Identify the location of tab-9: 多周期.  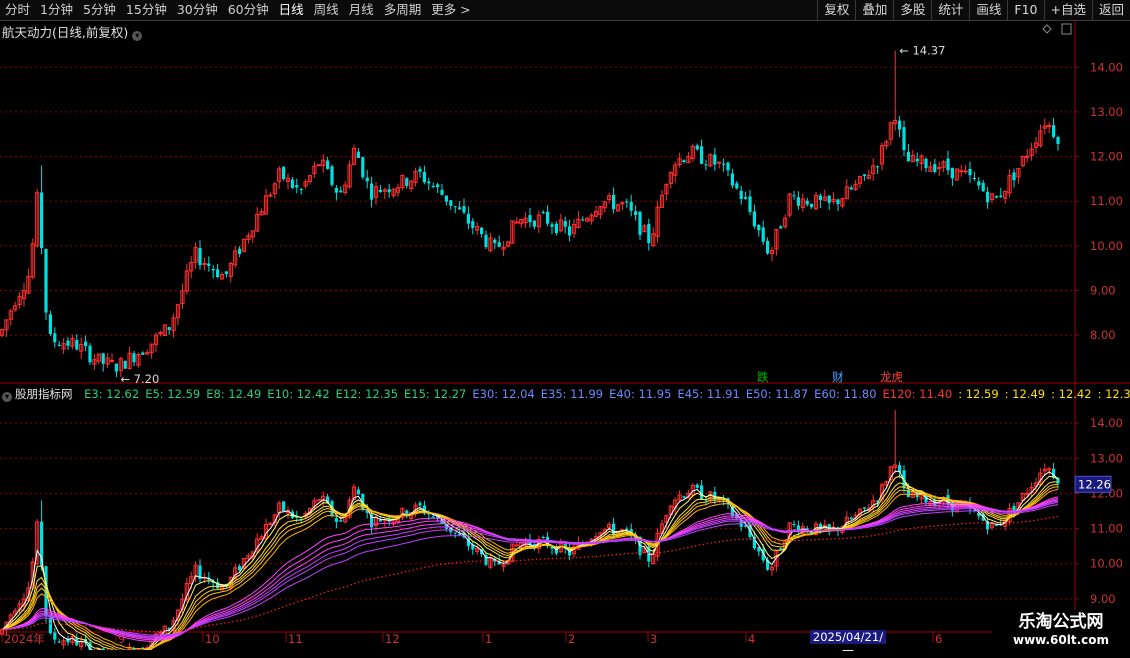
(403, 10).